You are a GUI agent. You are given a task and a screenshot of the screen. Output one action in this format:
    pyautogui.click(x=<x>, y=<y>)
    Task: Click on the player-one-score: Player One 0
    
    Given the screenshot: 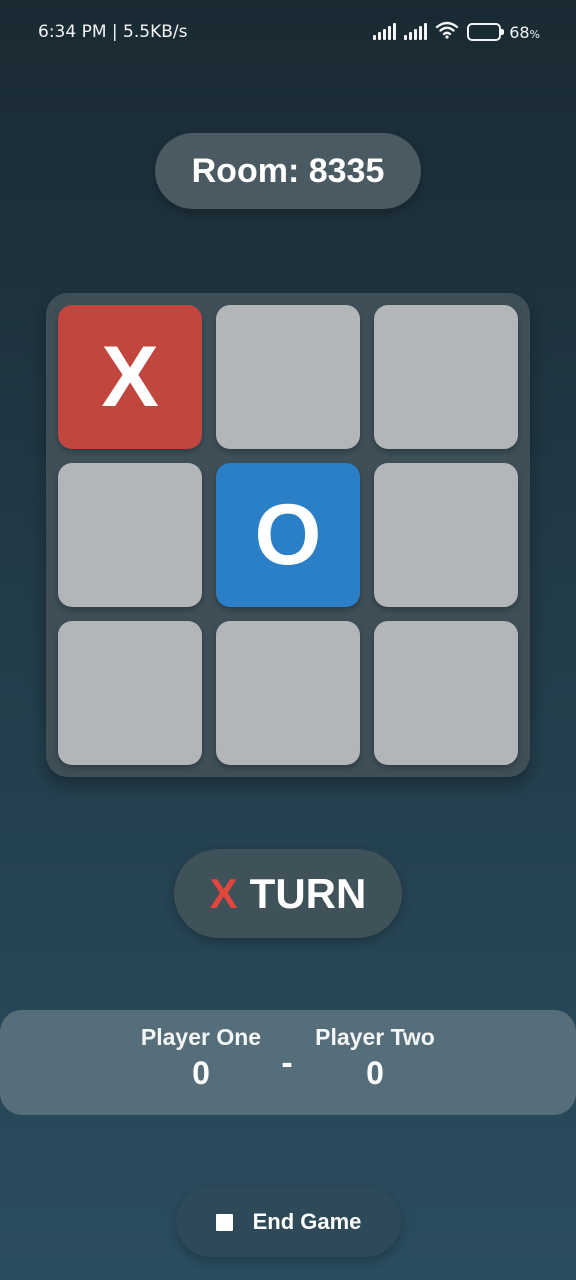 What is the action you would take?
    pyautogui.click(x=201, y=1058)
    